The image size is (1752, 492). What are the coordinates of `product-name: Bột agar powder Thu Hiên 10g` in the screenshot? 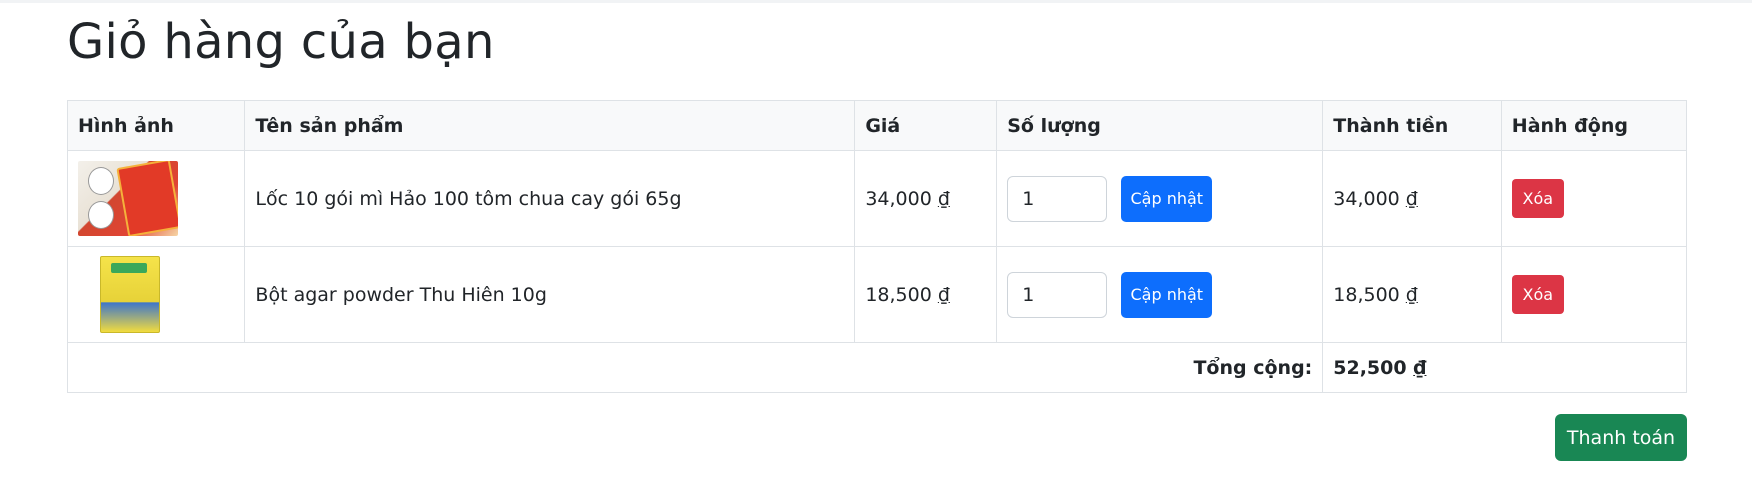 It's located at (550, 294).